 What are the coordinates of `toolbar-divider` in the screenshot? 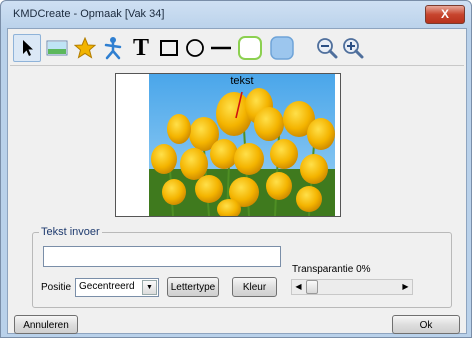 It's located at (237, 65).